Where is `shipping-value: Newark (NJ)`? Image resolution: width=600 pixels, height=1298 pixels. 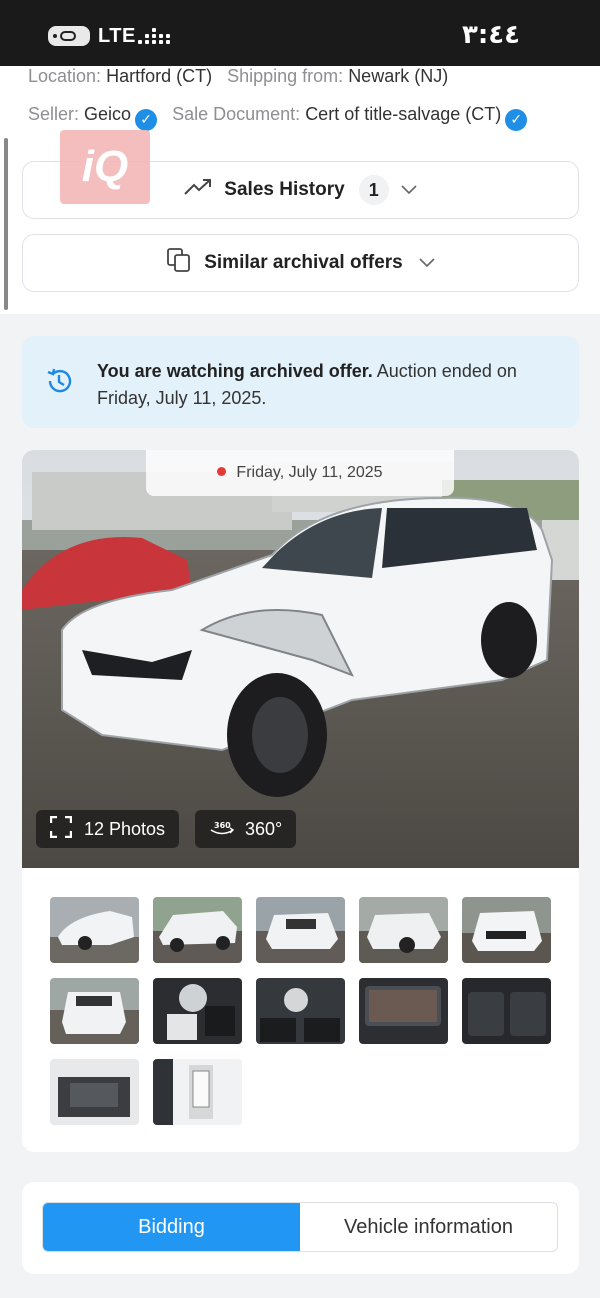 shipping-value: Newark (NJ) is located at coordinates (398, 76).